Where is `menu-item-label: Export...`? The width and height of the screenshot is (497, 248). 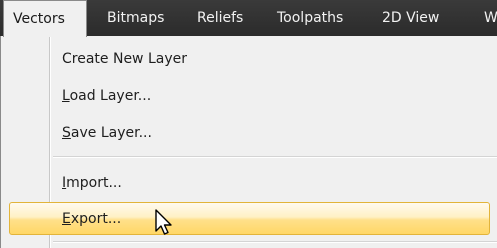 menu-item-label: Export... is located at coordinates (91, 219).